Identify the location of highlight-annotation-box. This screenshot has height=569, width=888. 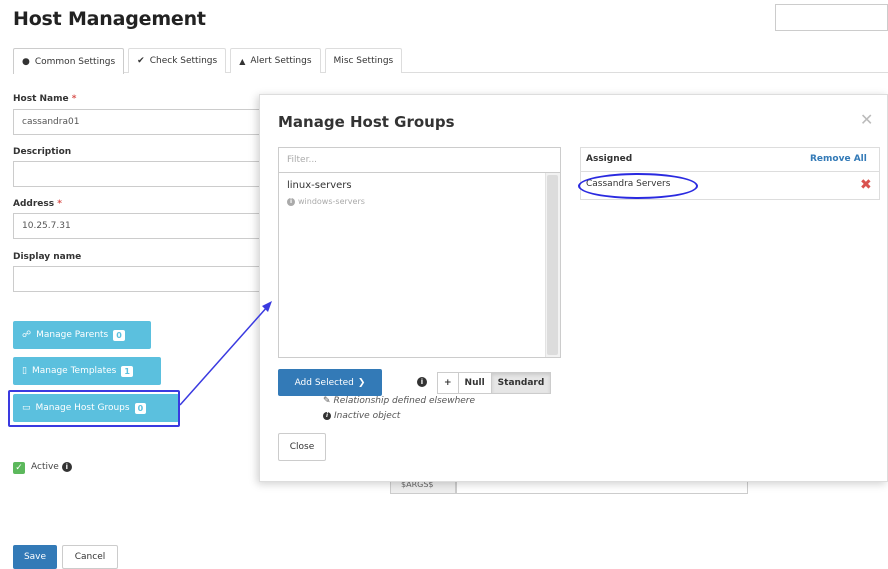
(94, 408).